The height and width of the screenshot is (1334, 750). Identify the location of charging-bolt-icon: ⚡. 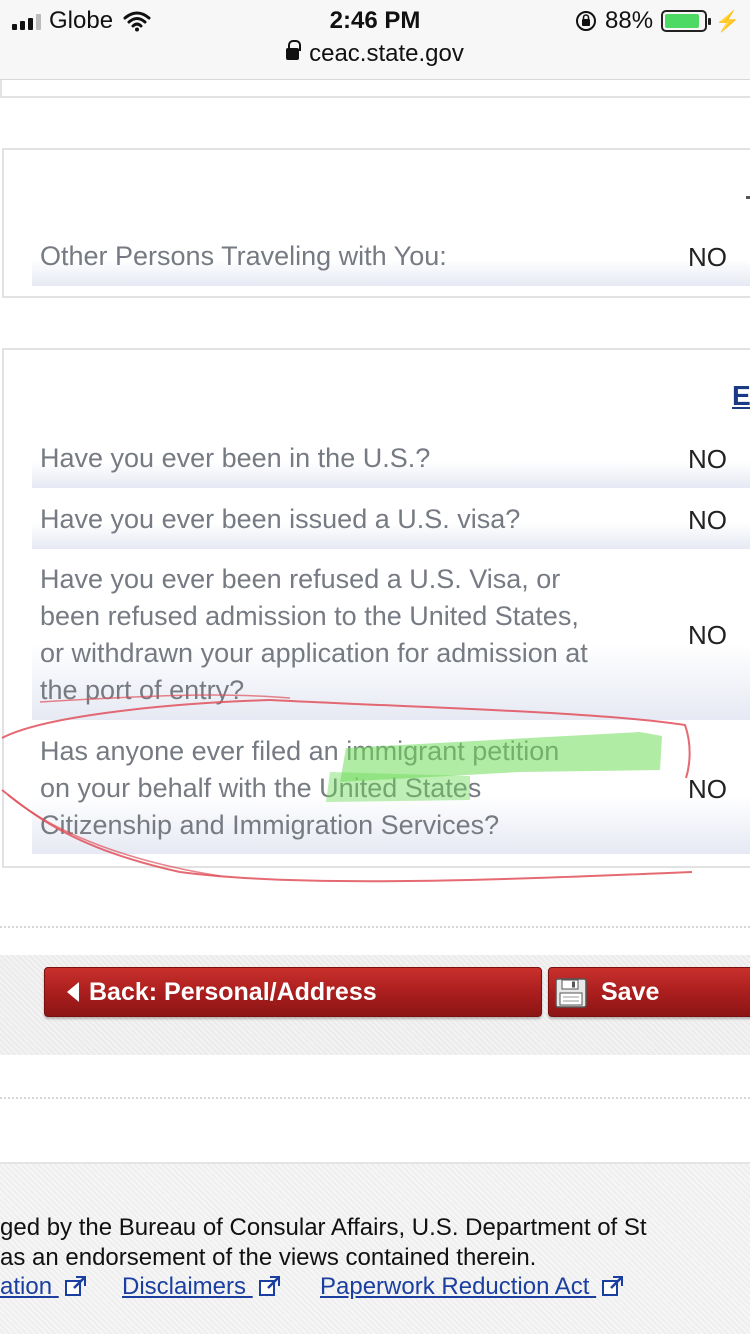
(727, 21).